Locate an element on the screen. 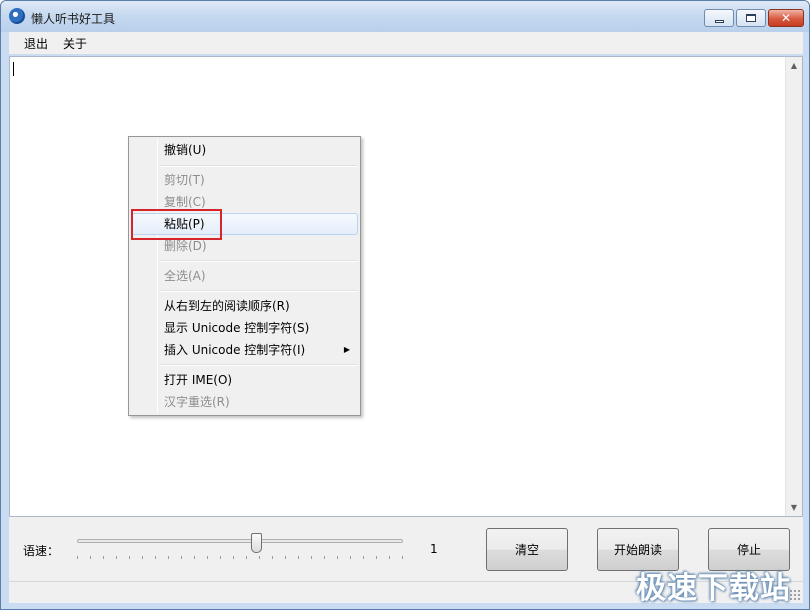 This screenshot has width=810, height=610. maximize-button is located at coordinates (751, 18).